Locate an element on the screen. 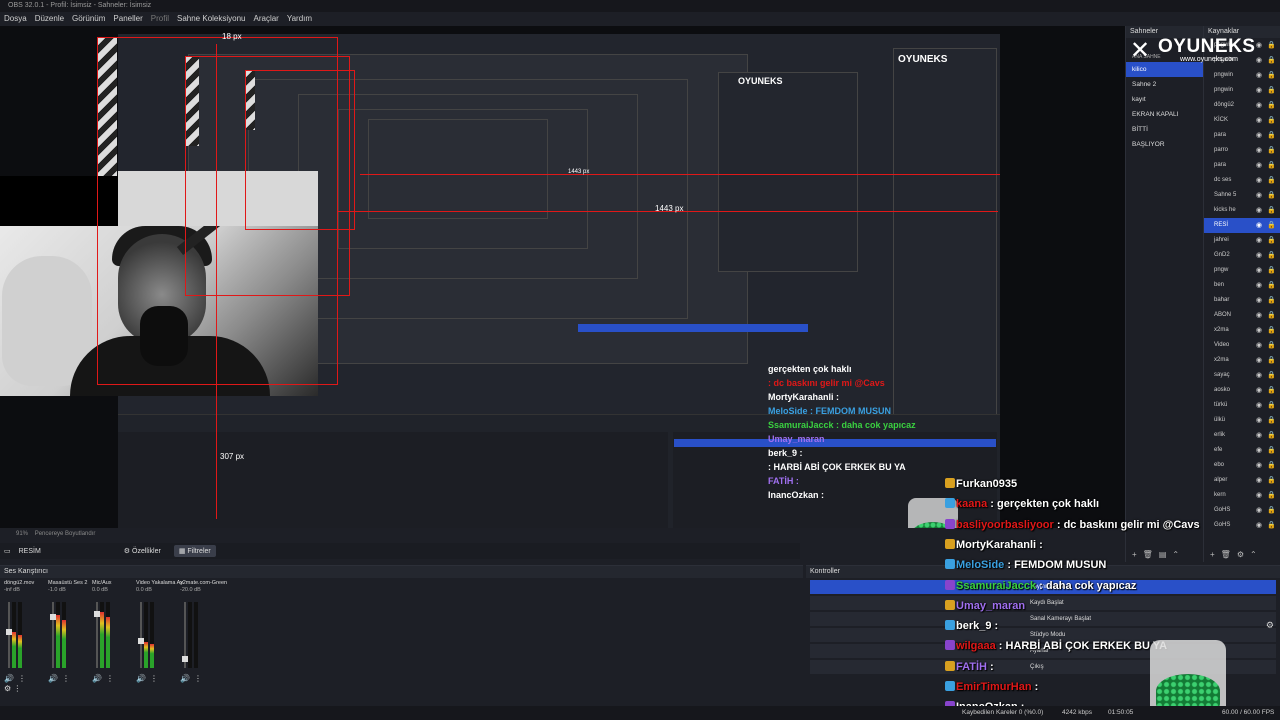 This screenshot has width=1280, height=720. remove-source-icon: 🗑 is located at coordinates (1226, 555).